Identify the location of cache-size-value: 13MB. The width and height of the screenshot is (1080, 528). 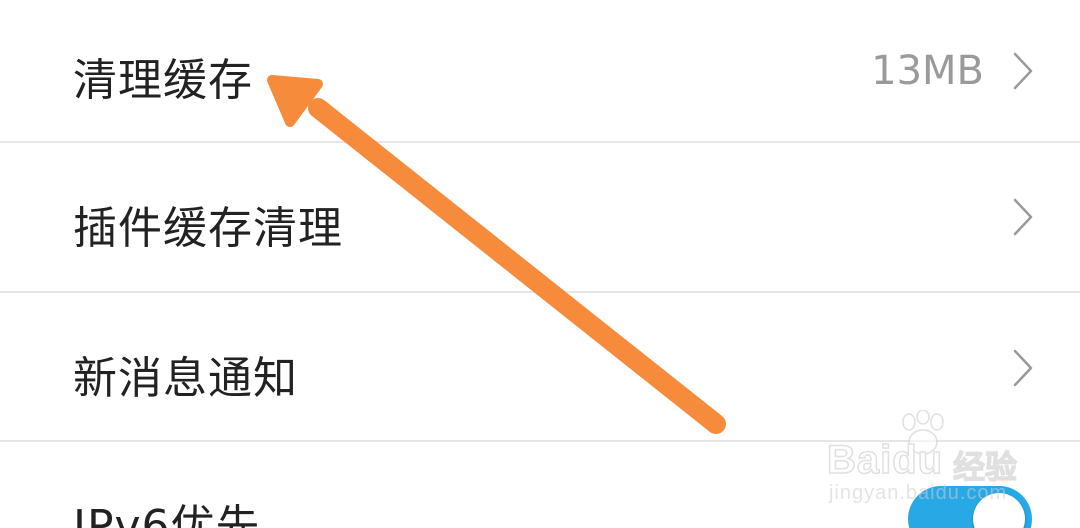
(927, 71).